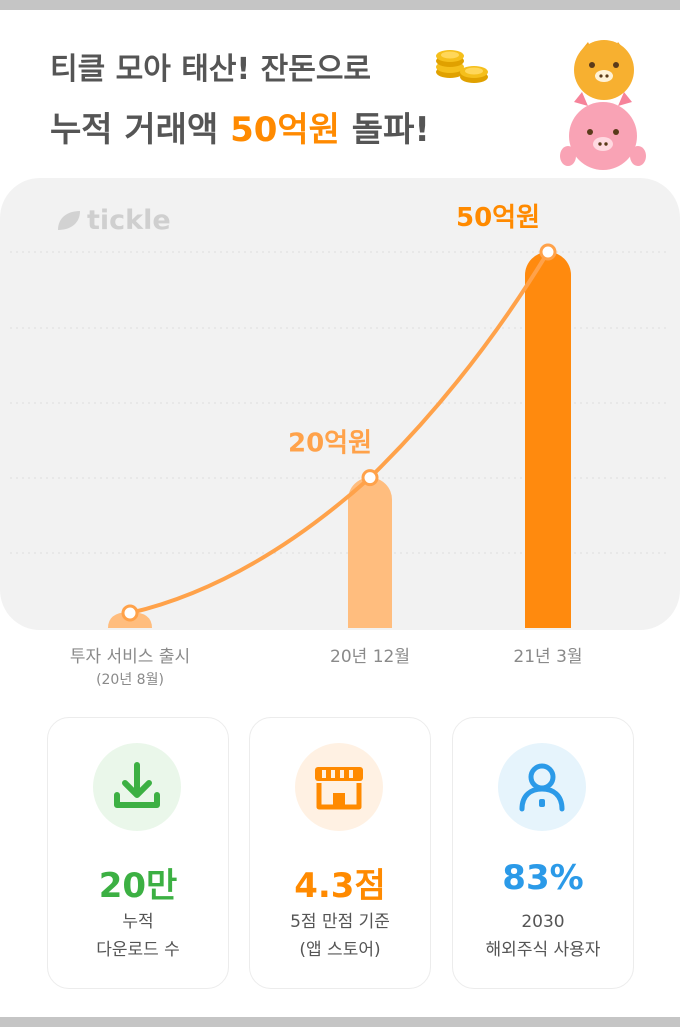  What do you see at coordinates (340, 936) in the screenshot?
I see `stat-desc-rating: 5점 만점 기준 (앱 스토어)` at bounding box center [340, 936].